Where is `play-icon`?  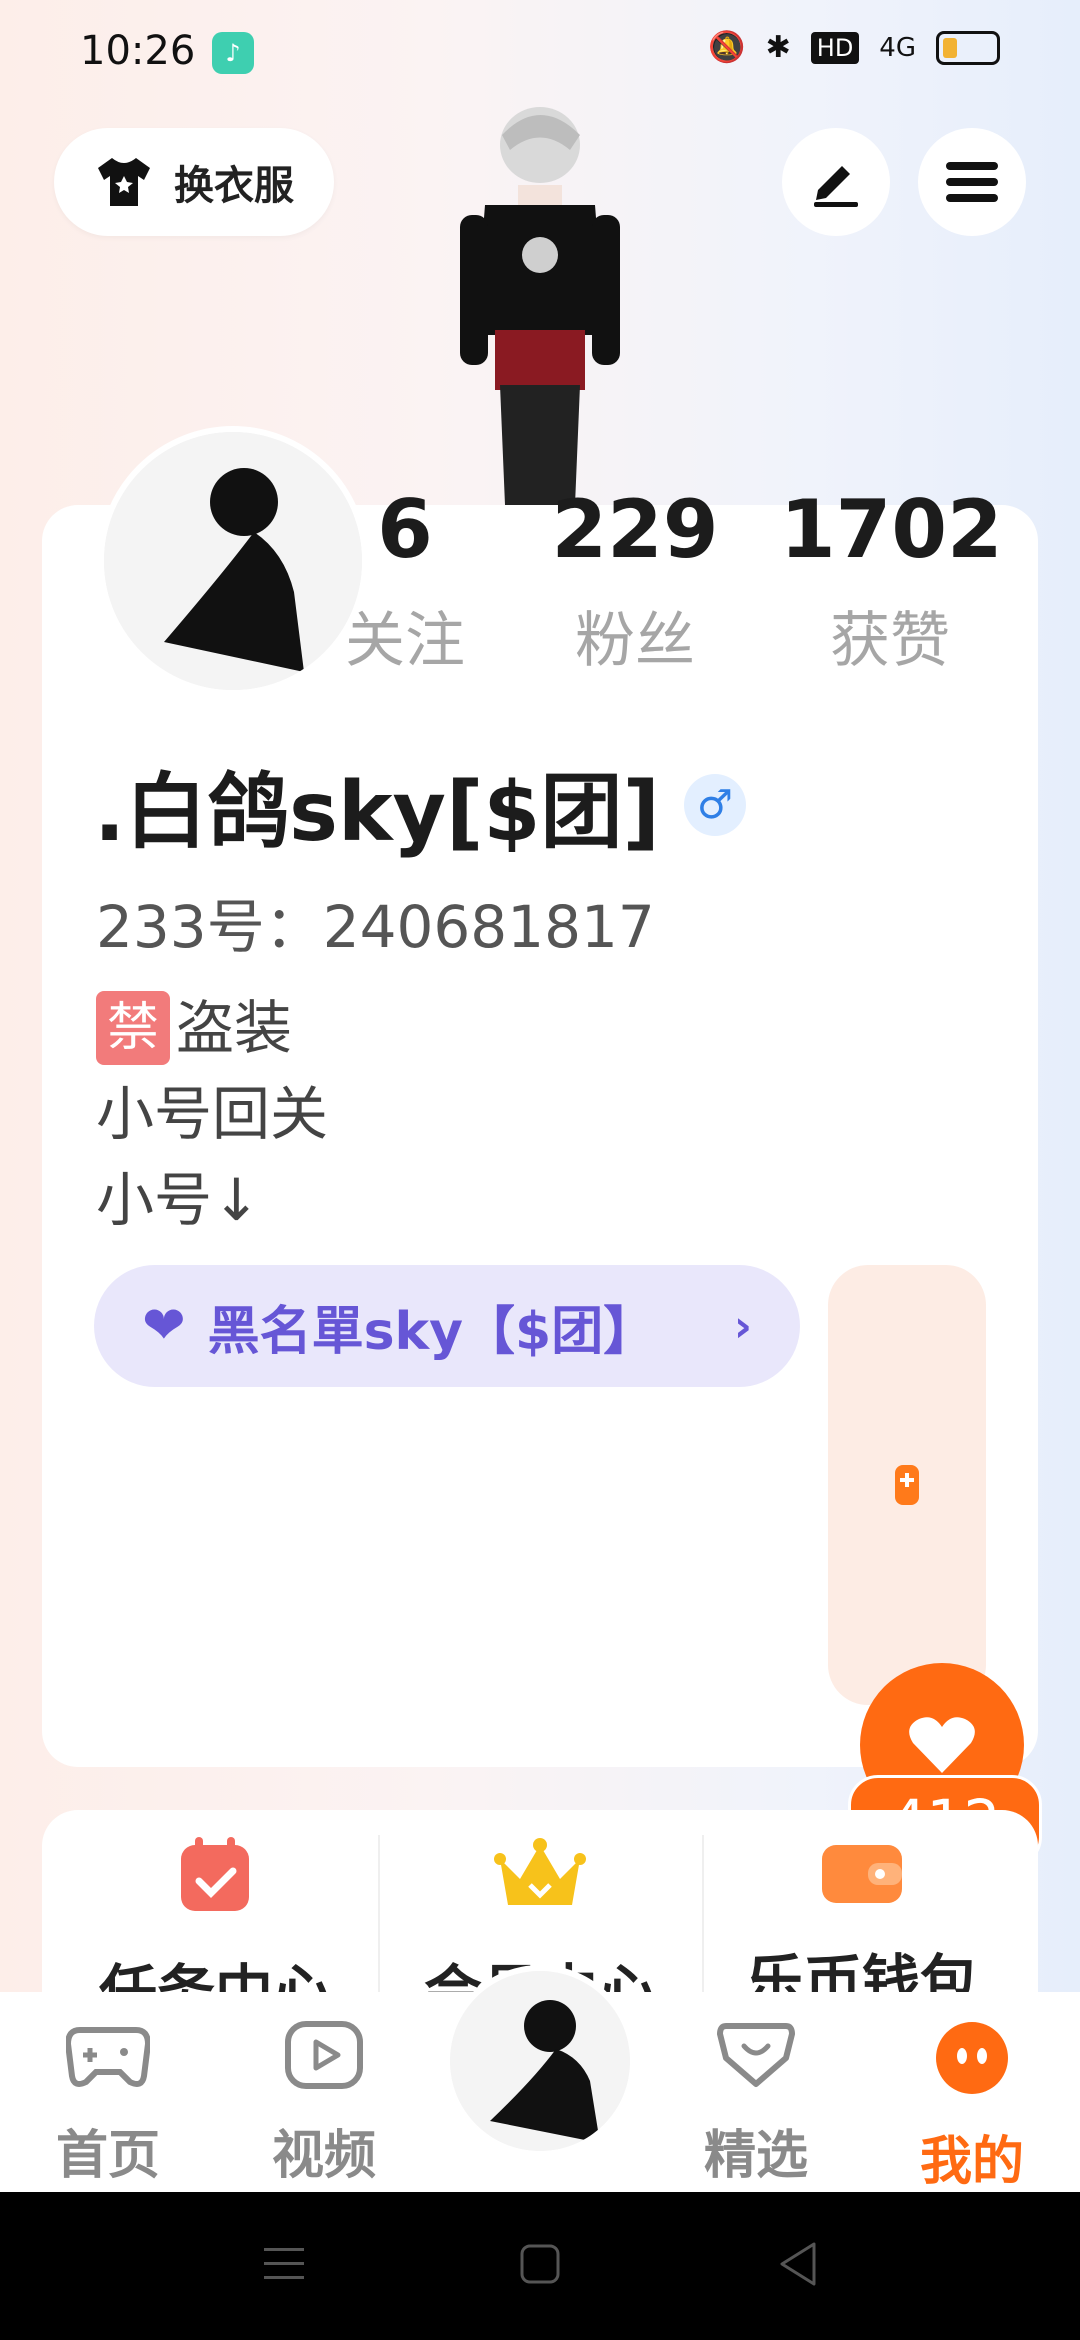 play-icon is located at coordinates (324, 2055).